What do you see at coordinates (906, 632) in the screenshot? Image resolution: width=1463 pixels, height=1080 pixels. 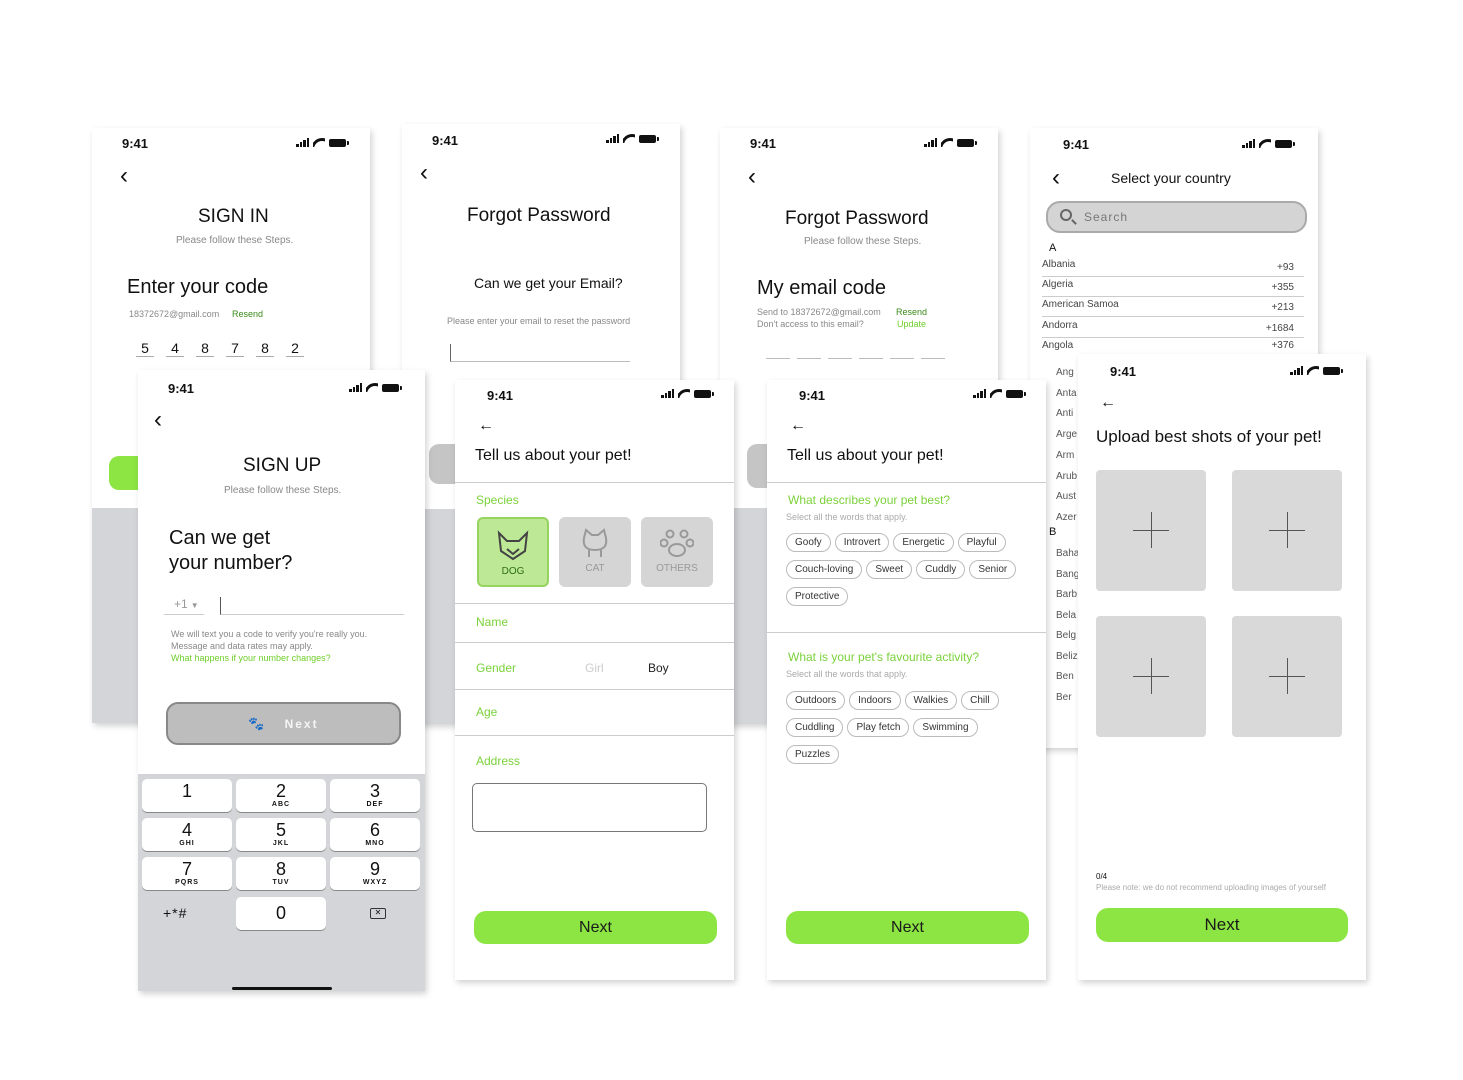 I see `divider` at bounding box center [906, 632].